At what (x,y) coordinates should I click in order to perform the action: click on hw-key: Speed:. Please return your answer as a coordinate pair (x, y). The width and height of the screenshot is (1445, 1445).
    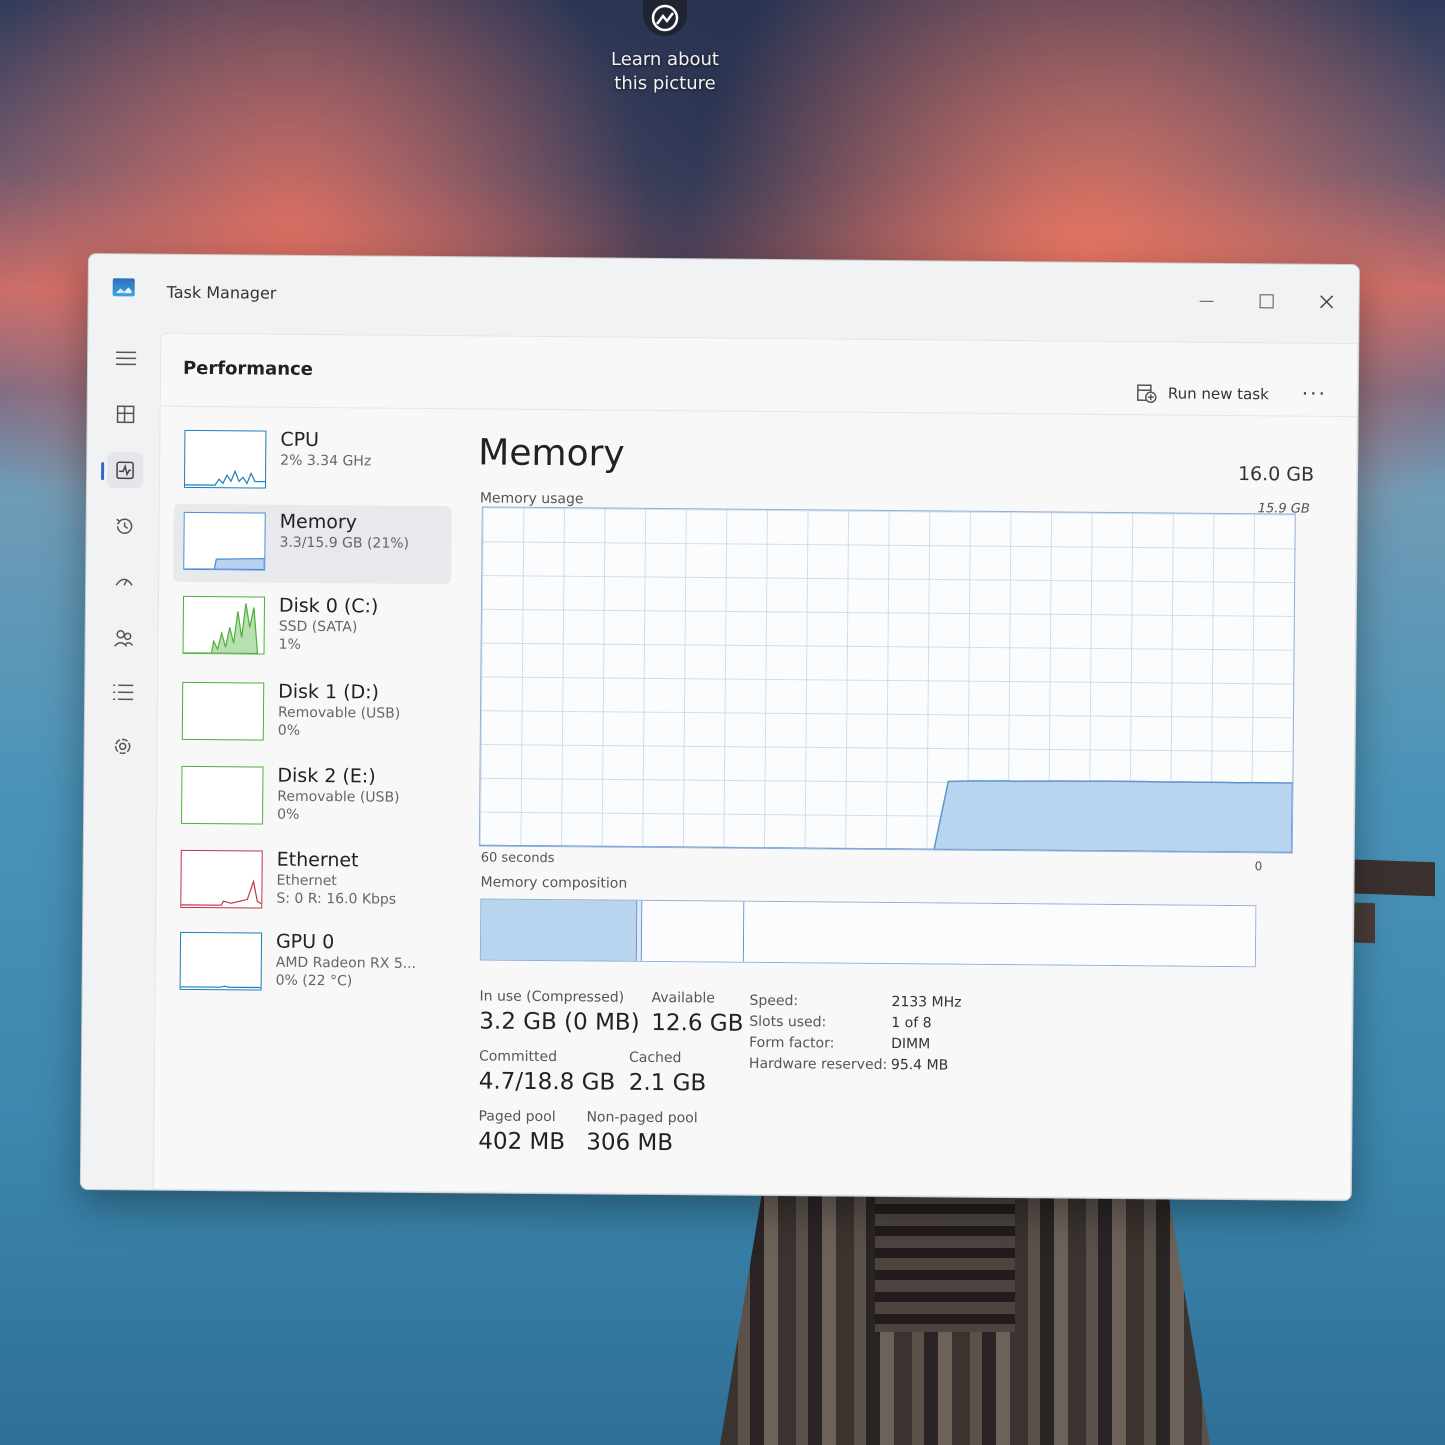
    Looking at the image, I should click on (774, 1001).